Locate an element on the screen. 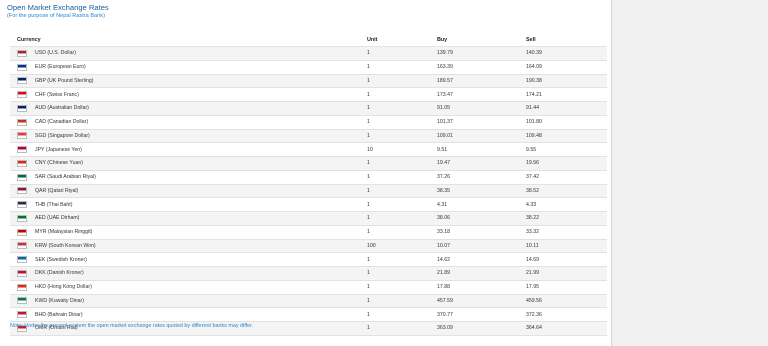 The image size is (768, 346). table-row: HKD (Hong Kong Dollar) 1 17.88 17.95 is located at coordinates (308, 287).